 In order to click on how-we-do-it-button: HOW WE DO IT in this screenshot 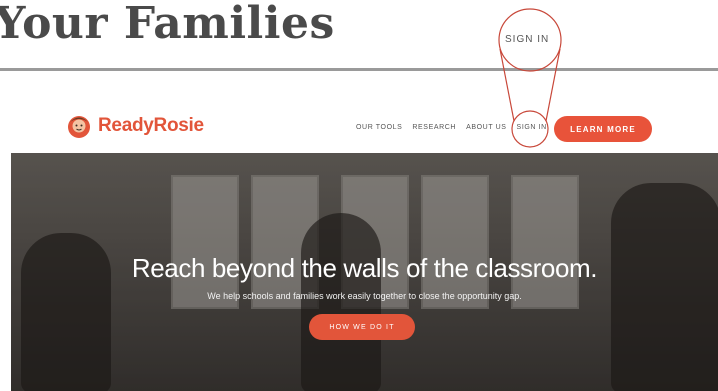, I will do `click(362, 327)`.